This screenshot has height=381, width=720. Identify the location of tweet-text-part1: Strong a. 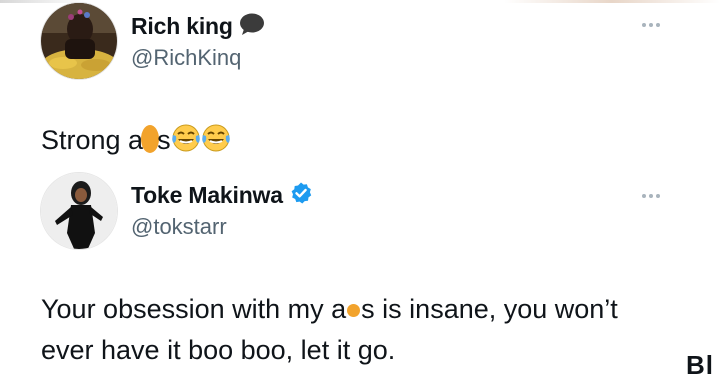
(92, 140).